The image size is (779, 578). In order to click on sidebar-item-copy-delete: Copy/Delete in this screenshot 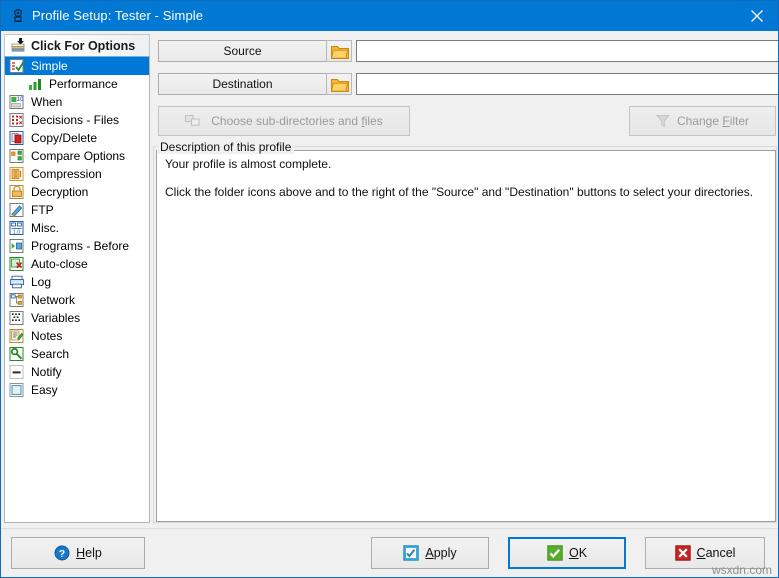, I will do `click(77, 138)`.